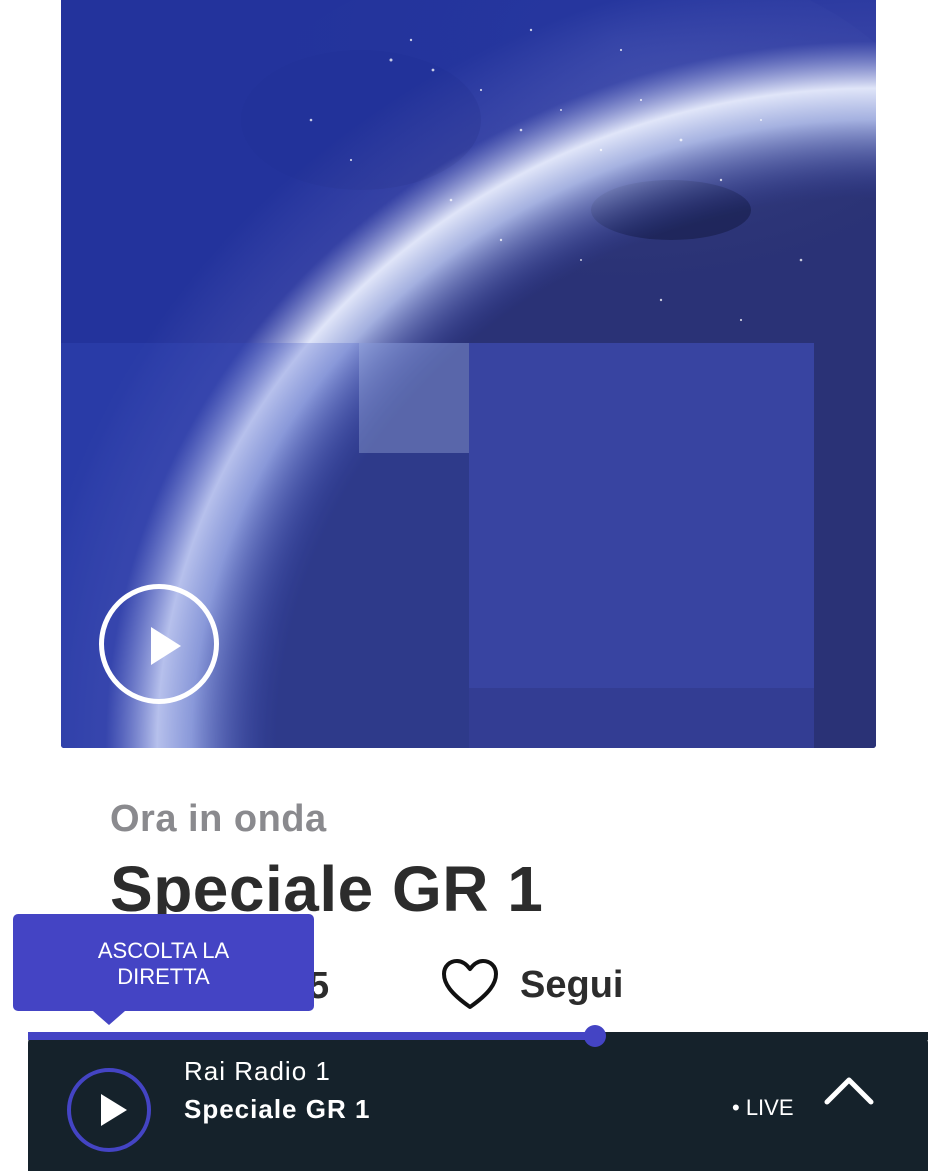 The width and height of the screenshot is (937, 1171). I want to click on progress-handle, so click(595, 1036).